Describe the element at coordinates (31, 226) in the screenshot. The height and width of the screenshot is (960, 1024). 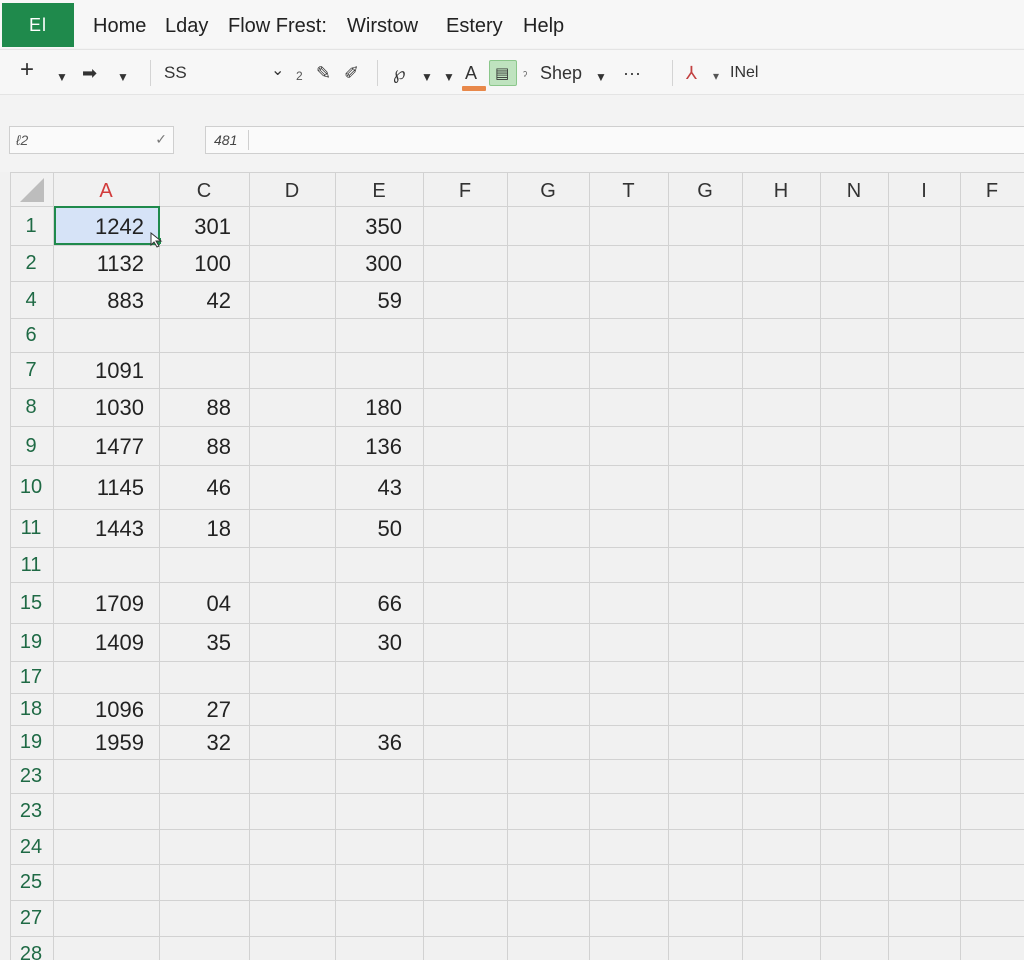
I see `row-header: 1` at that location.